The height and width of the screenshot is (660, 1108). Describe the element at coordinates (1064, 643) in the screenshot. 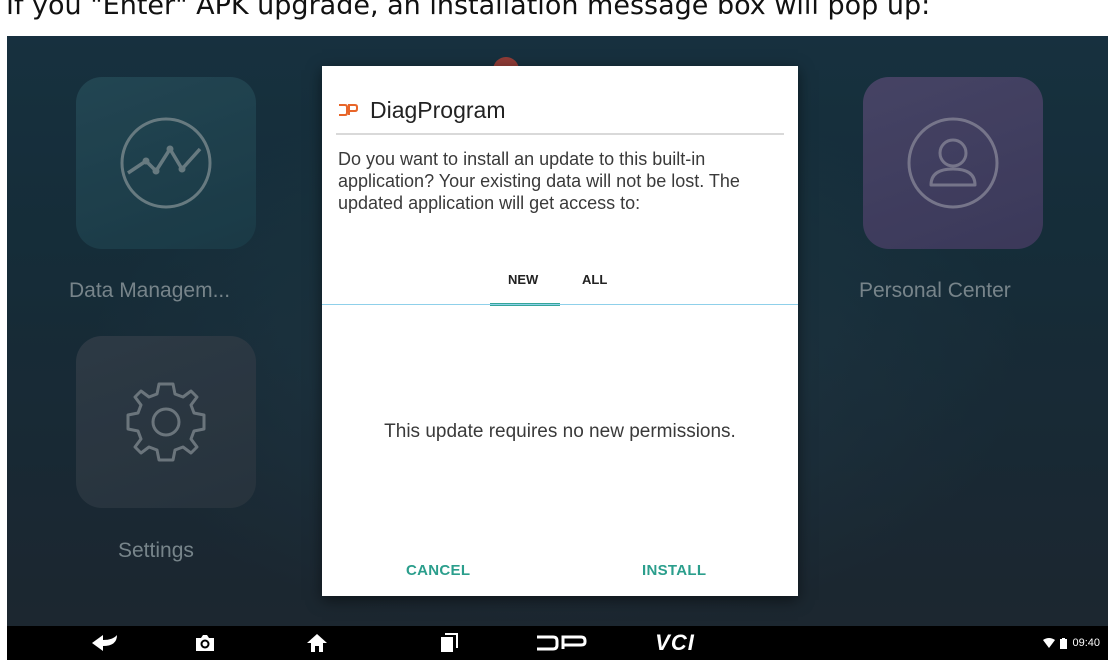

I see `battery-icon` at that location.